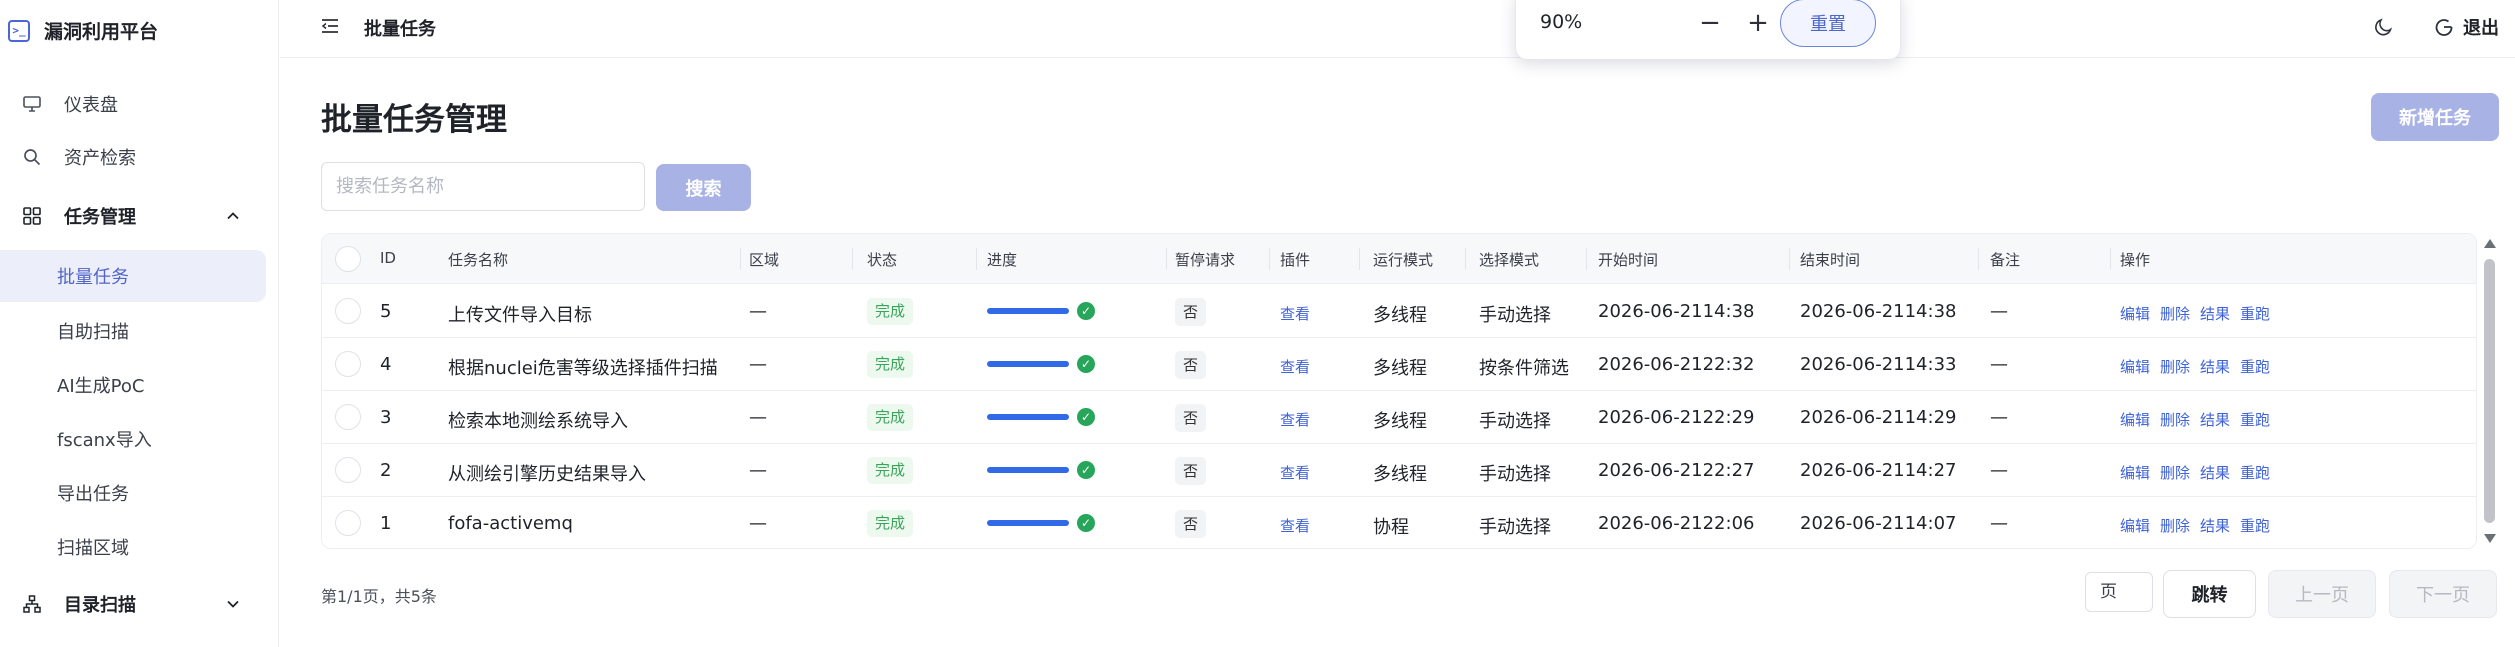 This screenshot has width=2515, height=647. Describe the element at coordinates (233, 604) in the screenshot. I see `chevron-down-icon` at that location.